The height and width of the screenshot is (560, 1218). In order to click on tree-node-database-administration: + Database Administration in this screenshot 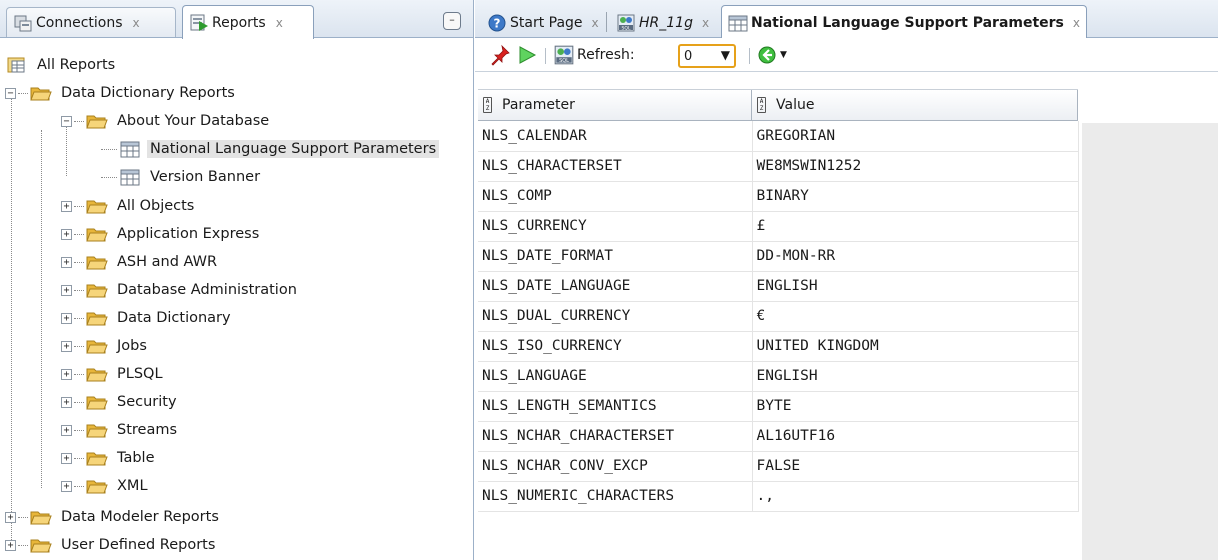, I will do `click(180, 290)`.